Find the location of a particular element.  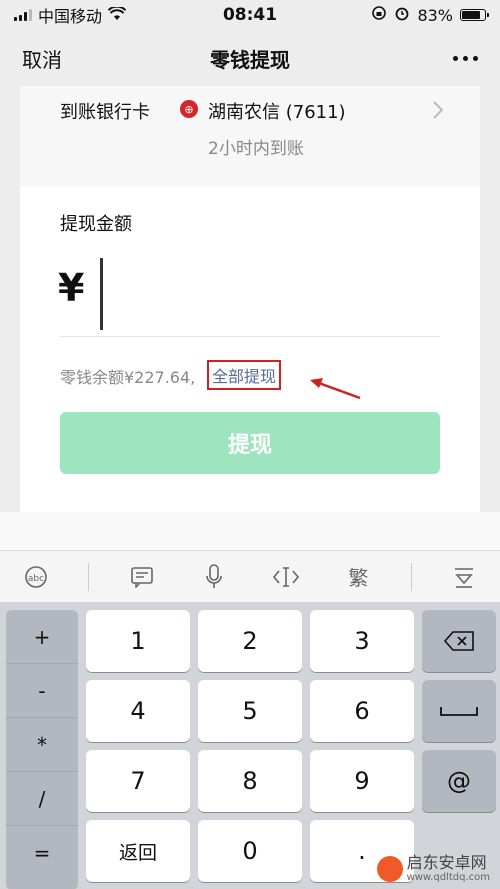

bank-logo-icon: ⊕ is located at coordinates (189, 109).